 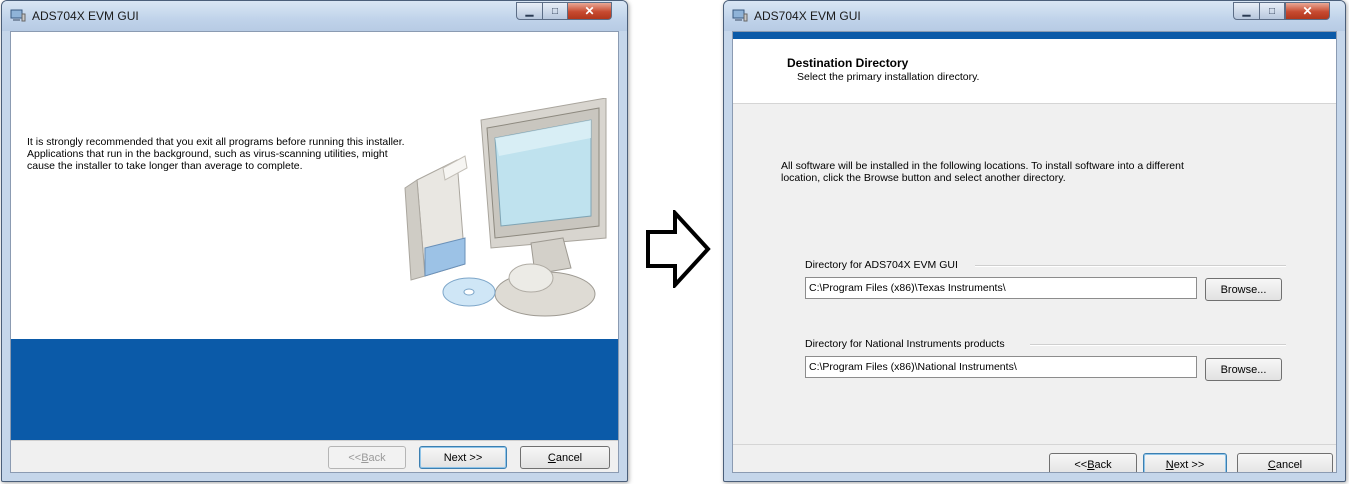 What do you see at coordinates (881, 265) in the screenshot?
I see `group-label: Directory for ADS704X EVM GUI` at bounding box center [881, 265].